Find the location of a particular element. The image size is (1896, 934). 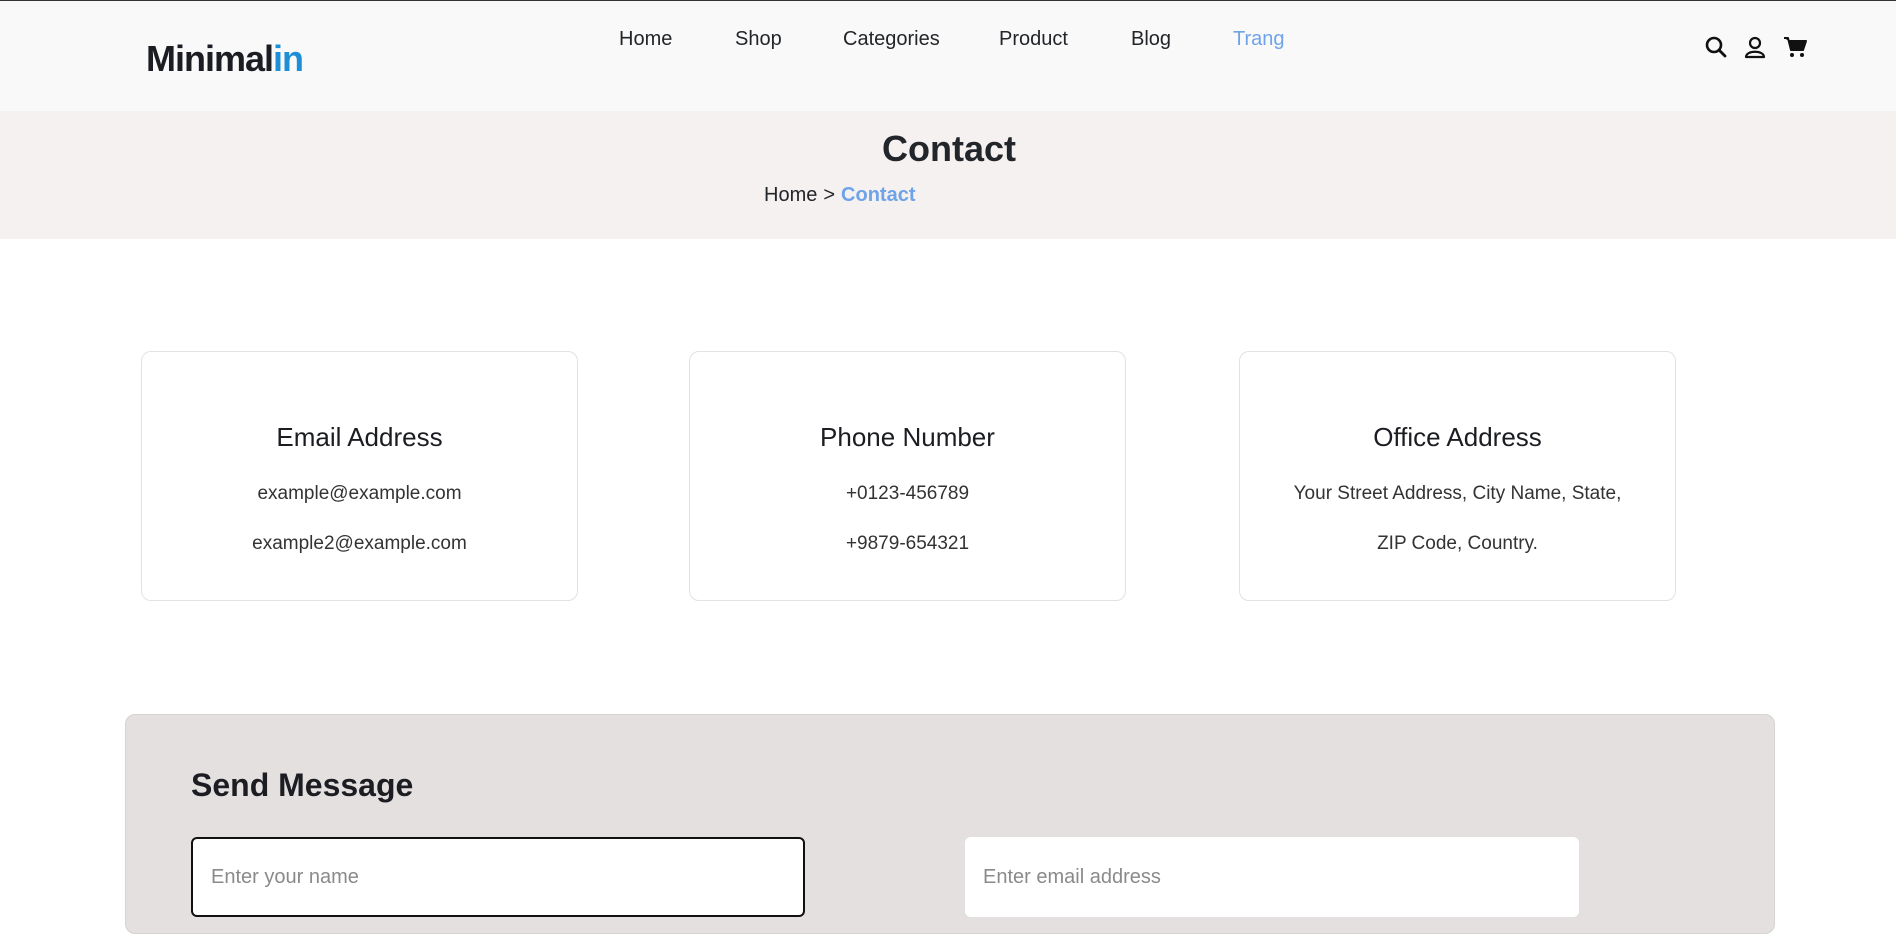

nav-categories: Categories is located at coordinates (891, 39).